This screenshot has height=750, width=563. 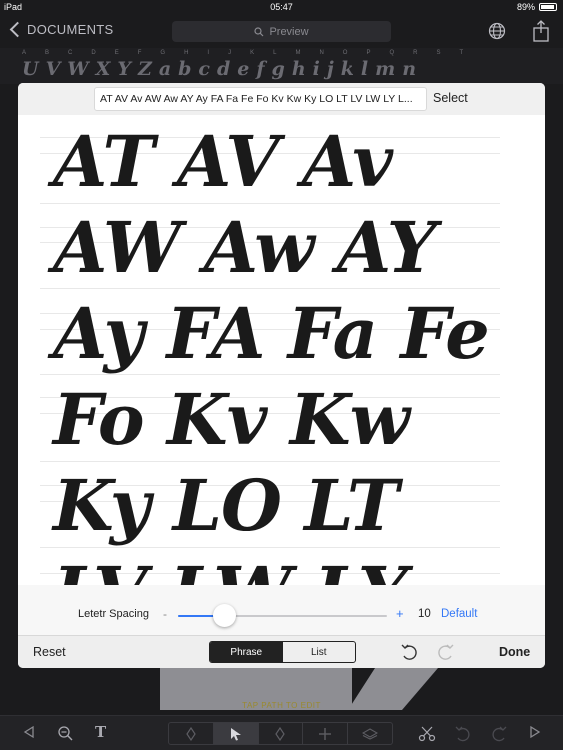 I want to click on battery-icon, so click(x=548, y=7).